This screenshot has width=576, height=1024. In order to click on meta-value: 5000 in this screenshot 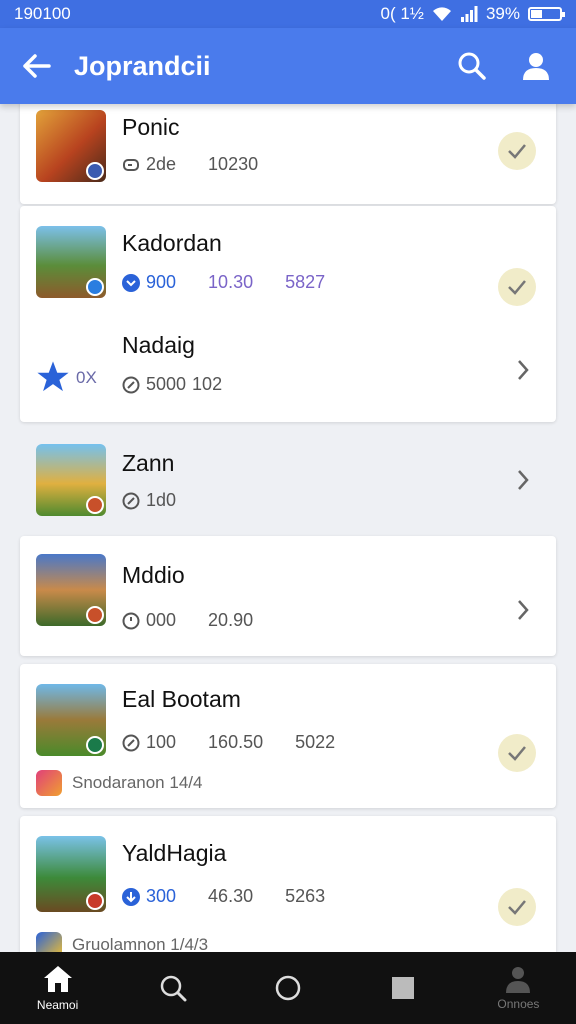, I will do `click(166, 384)`.